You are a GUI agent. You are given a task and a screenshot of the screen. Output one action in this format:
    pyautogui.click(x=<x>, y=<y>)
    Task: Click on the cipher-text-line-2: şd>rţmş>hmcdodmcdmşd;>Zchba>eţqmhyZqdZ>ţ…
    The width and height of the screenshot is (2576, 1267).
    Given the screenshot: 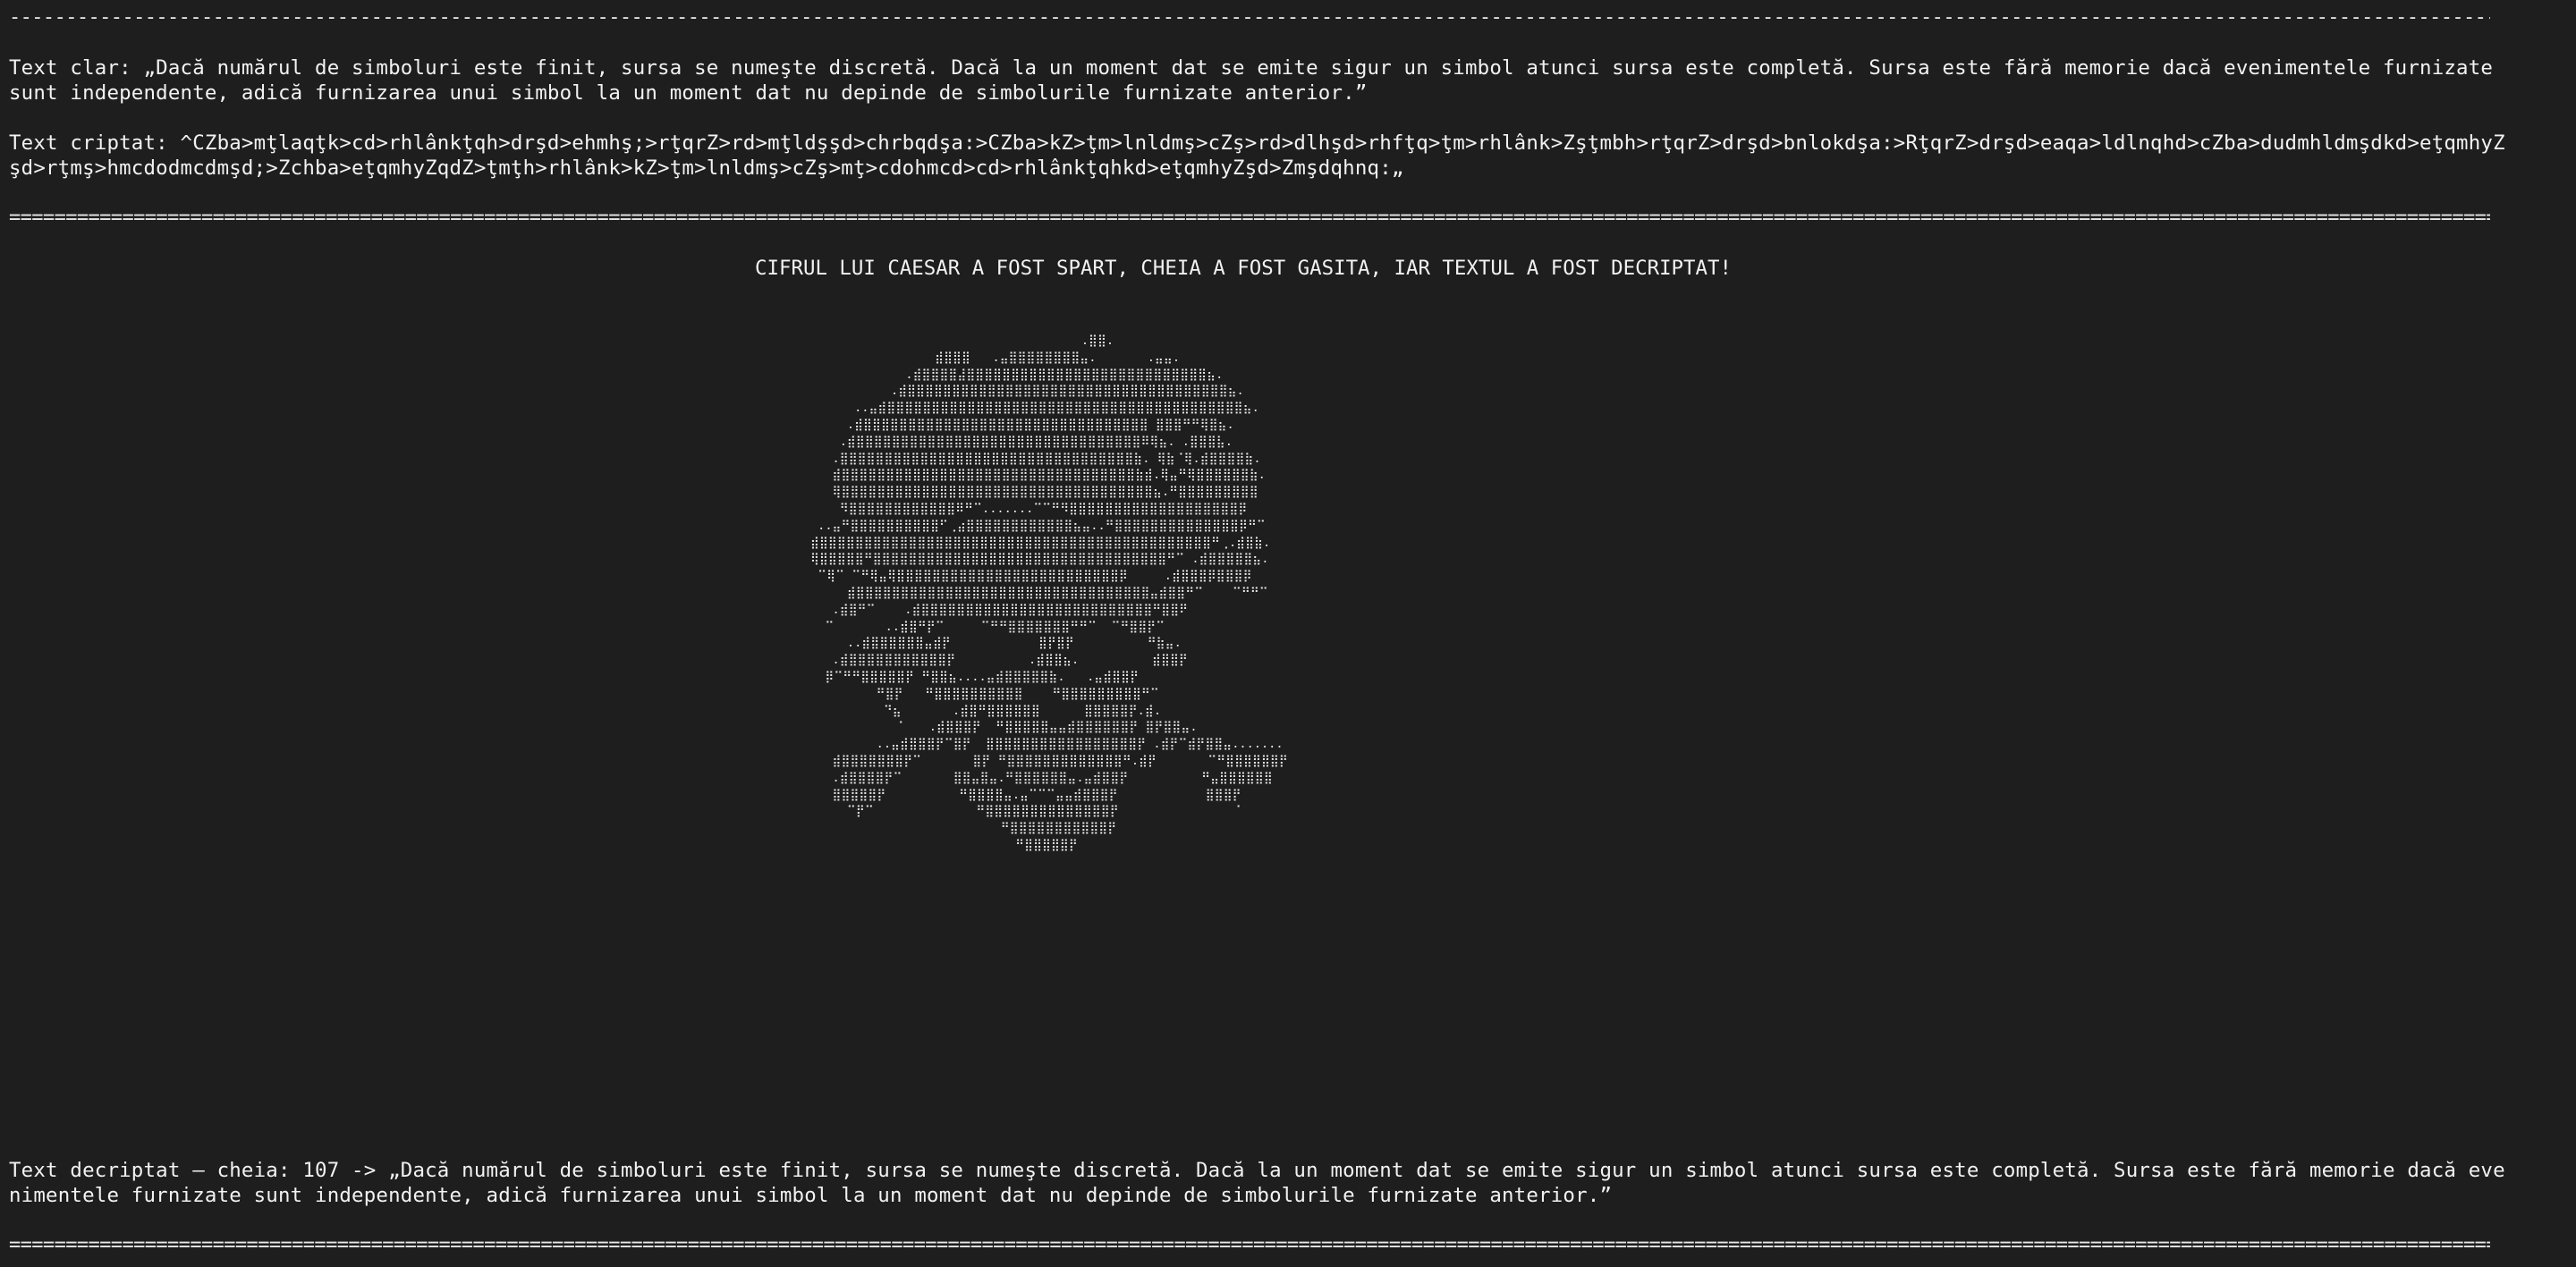 What is the action you would take?
    pyautogui.click(x=706, y=168)
    